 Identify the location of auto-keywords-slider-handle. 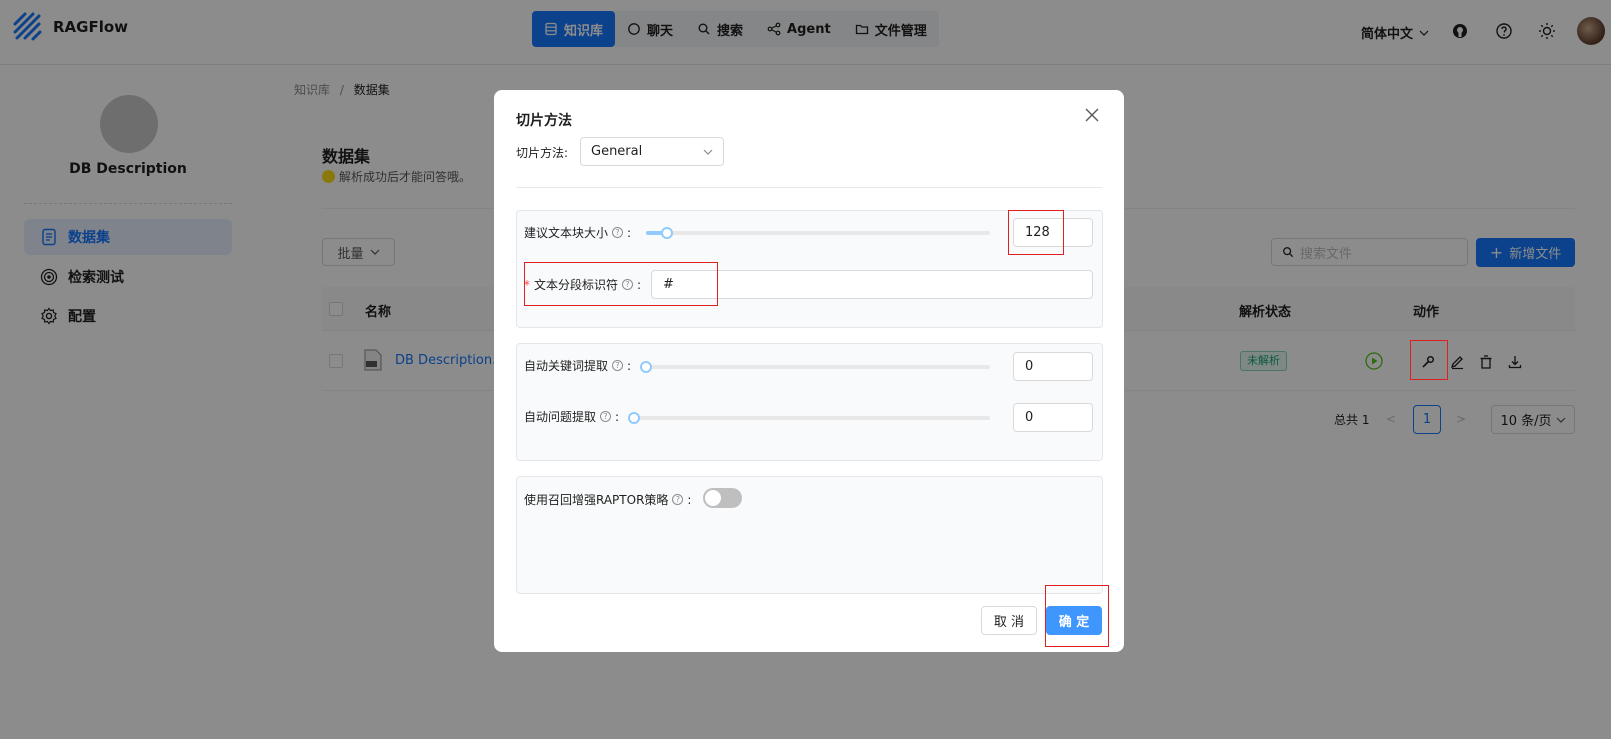
(646, 367).